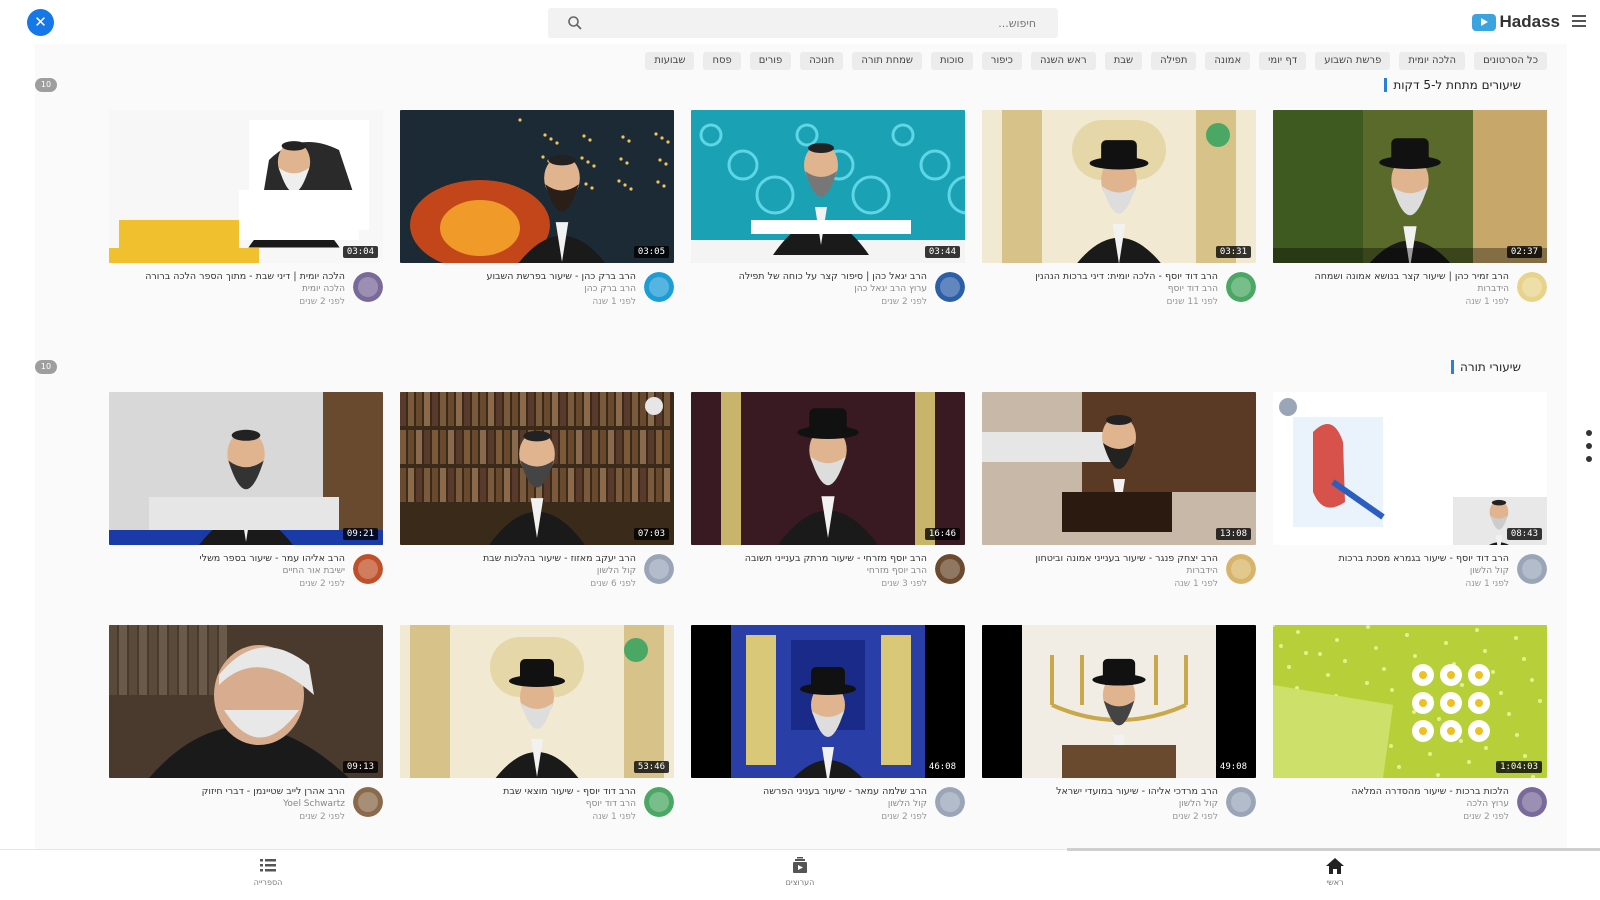 This screenshot has width=1600, height=900. Describe the element at coordinates (1001, 61) in the screenshot. I see `category-chip: כיפור` at that location.